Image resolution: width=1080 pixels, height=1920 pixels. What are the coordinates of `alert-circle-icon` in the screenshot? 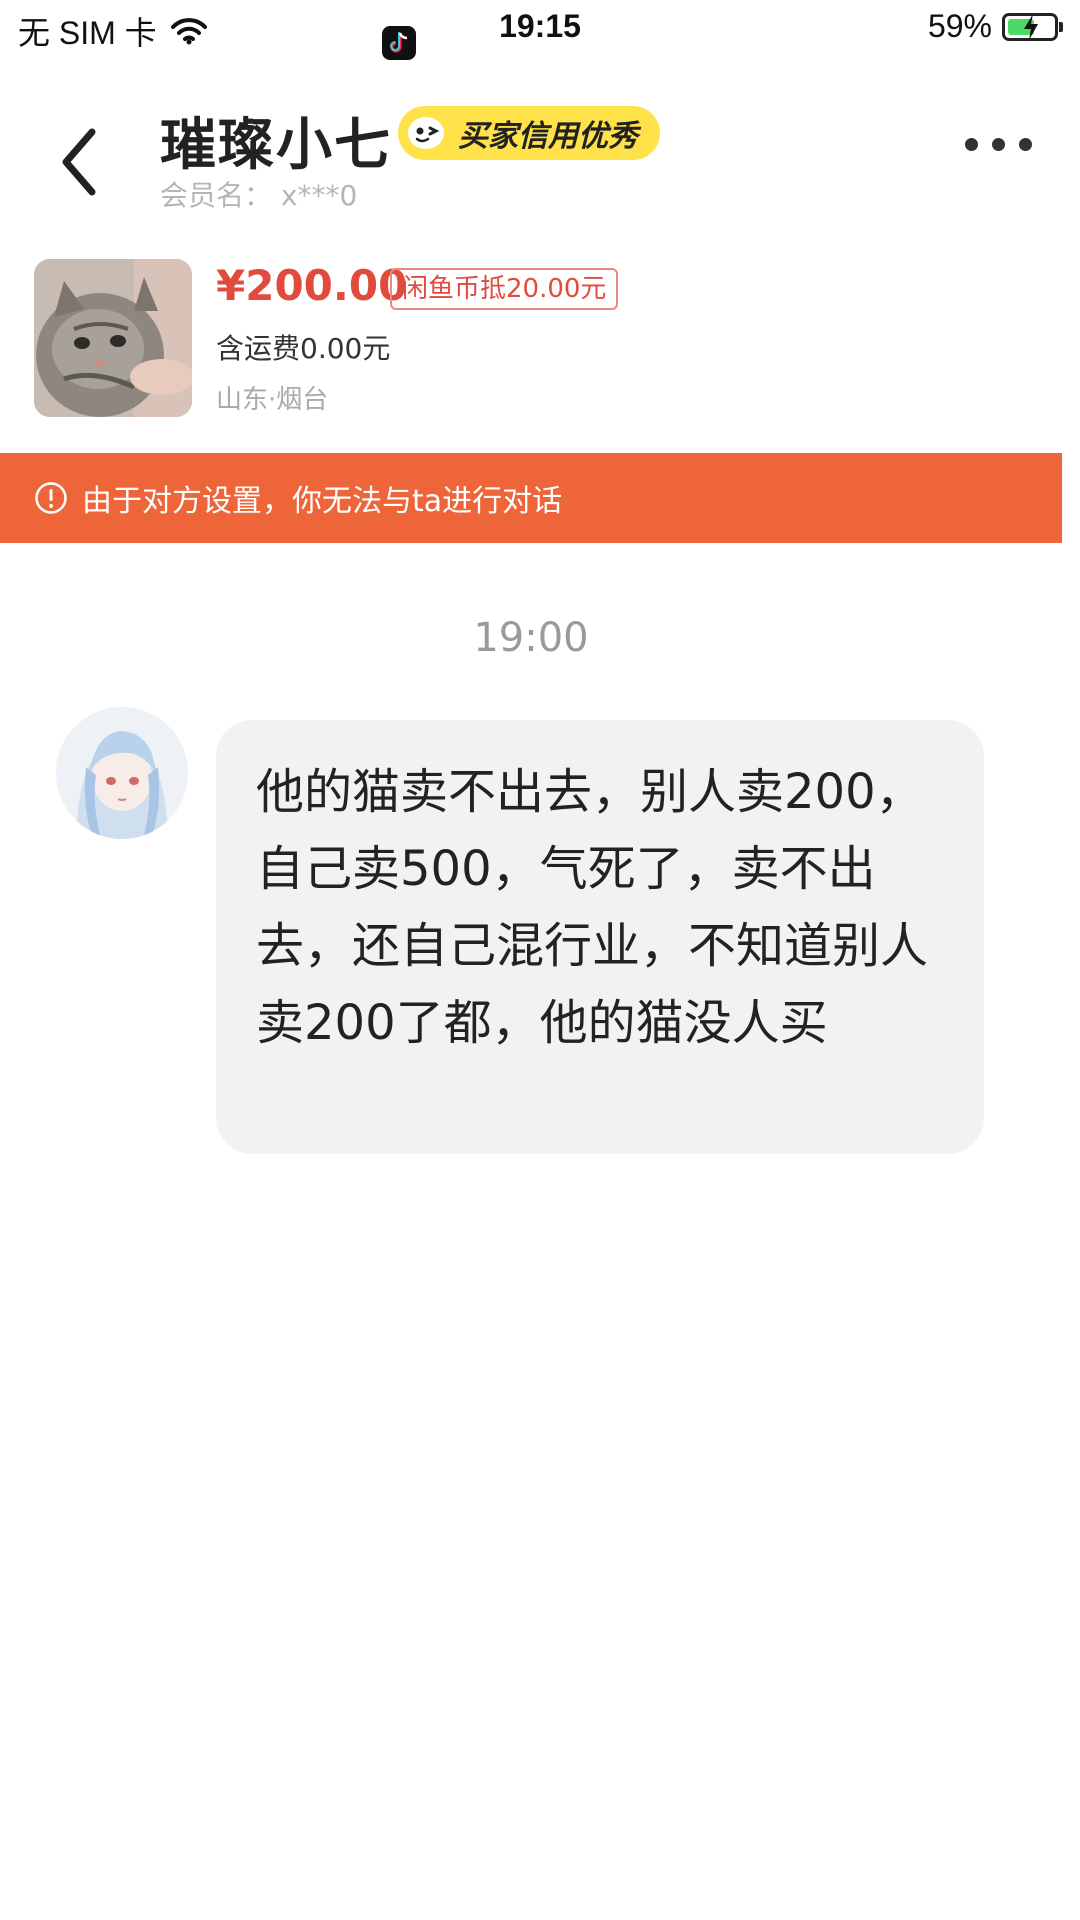 It's located at (51, 498).